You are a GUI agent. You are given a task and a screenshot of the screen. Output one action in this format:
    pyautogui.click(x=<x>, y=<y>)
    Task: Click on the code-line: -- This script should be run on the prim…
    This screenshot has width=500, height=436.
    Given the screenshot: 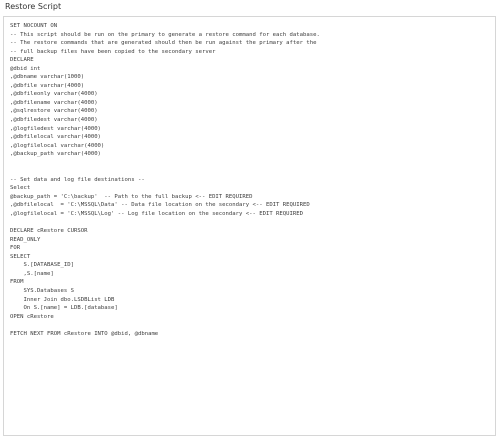 What is the action you would take?
    pyautogui.click(x=165, y=34)
    